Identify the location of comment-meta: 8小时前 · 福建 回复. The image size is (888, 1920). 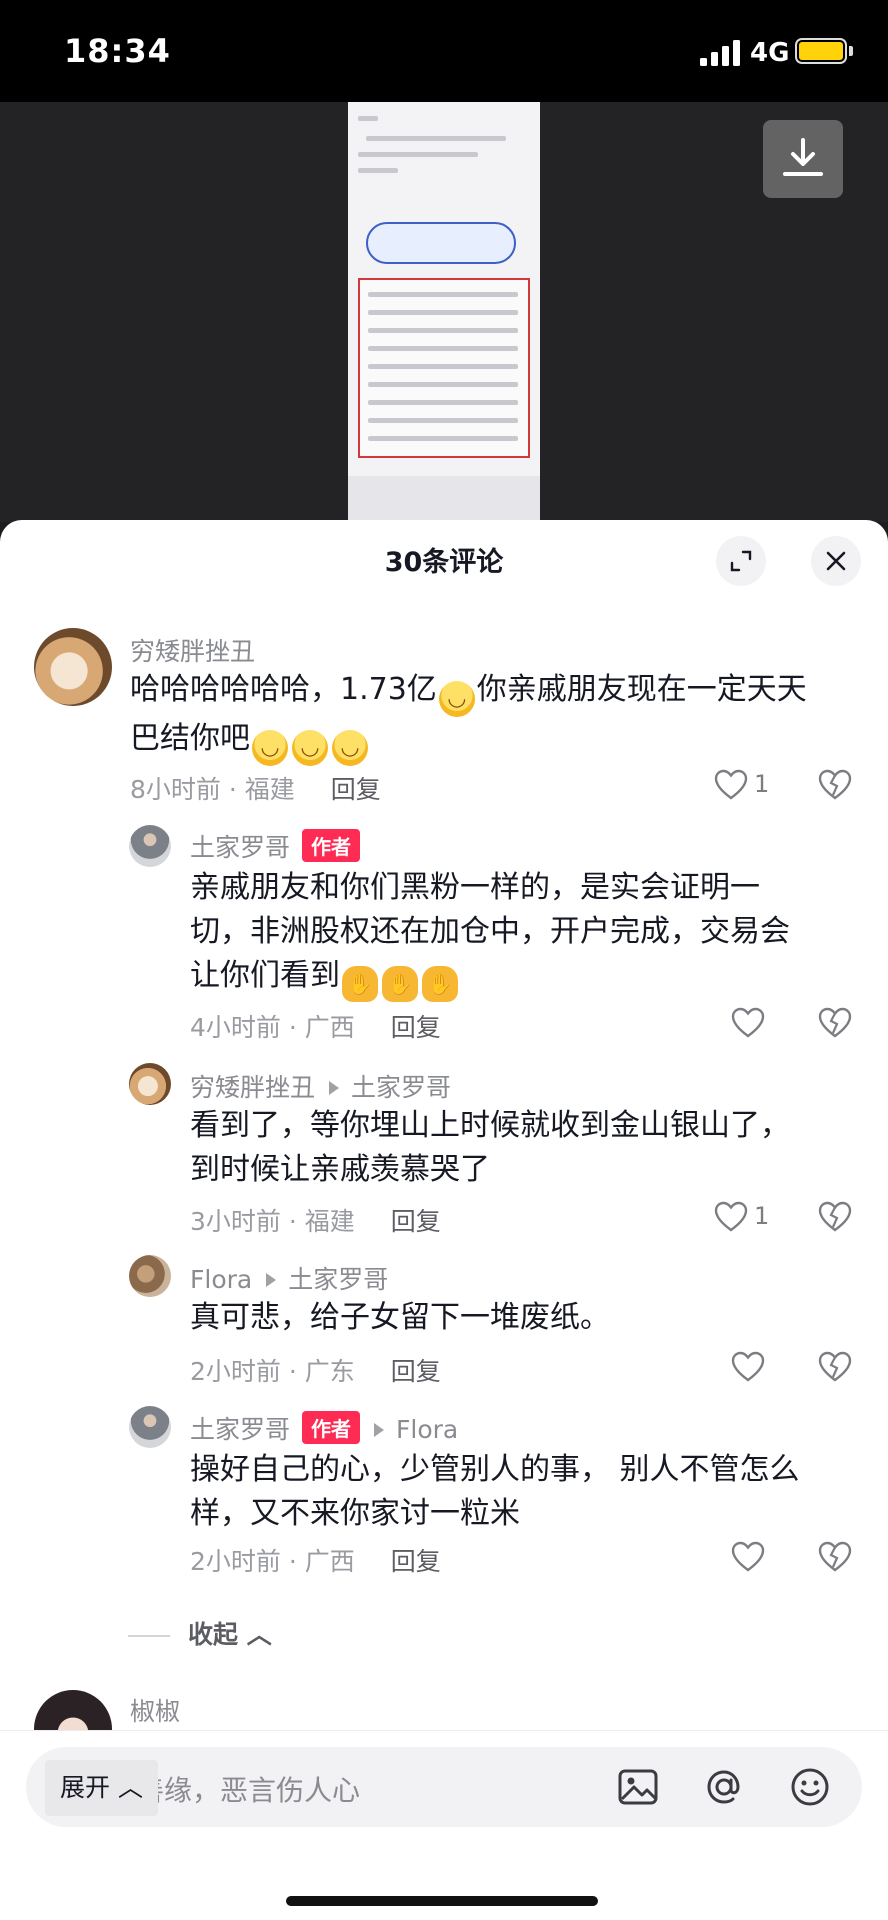
(255, 788).